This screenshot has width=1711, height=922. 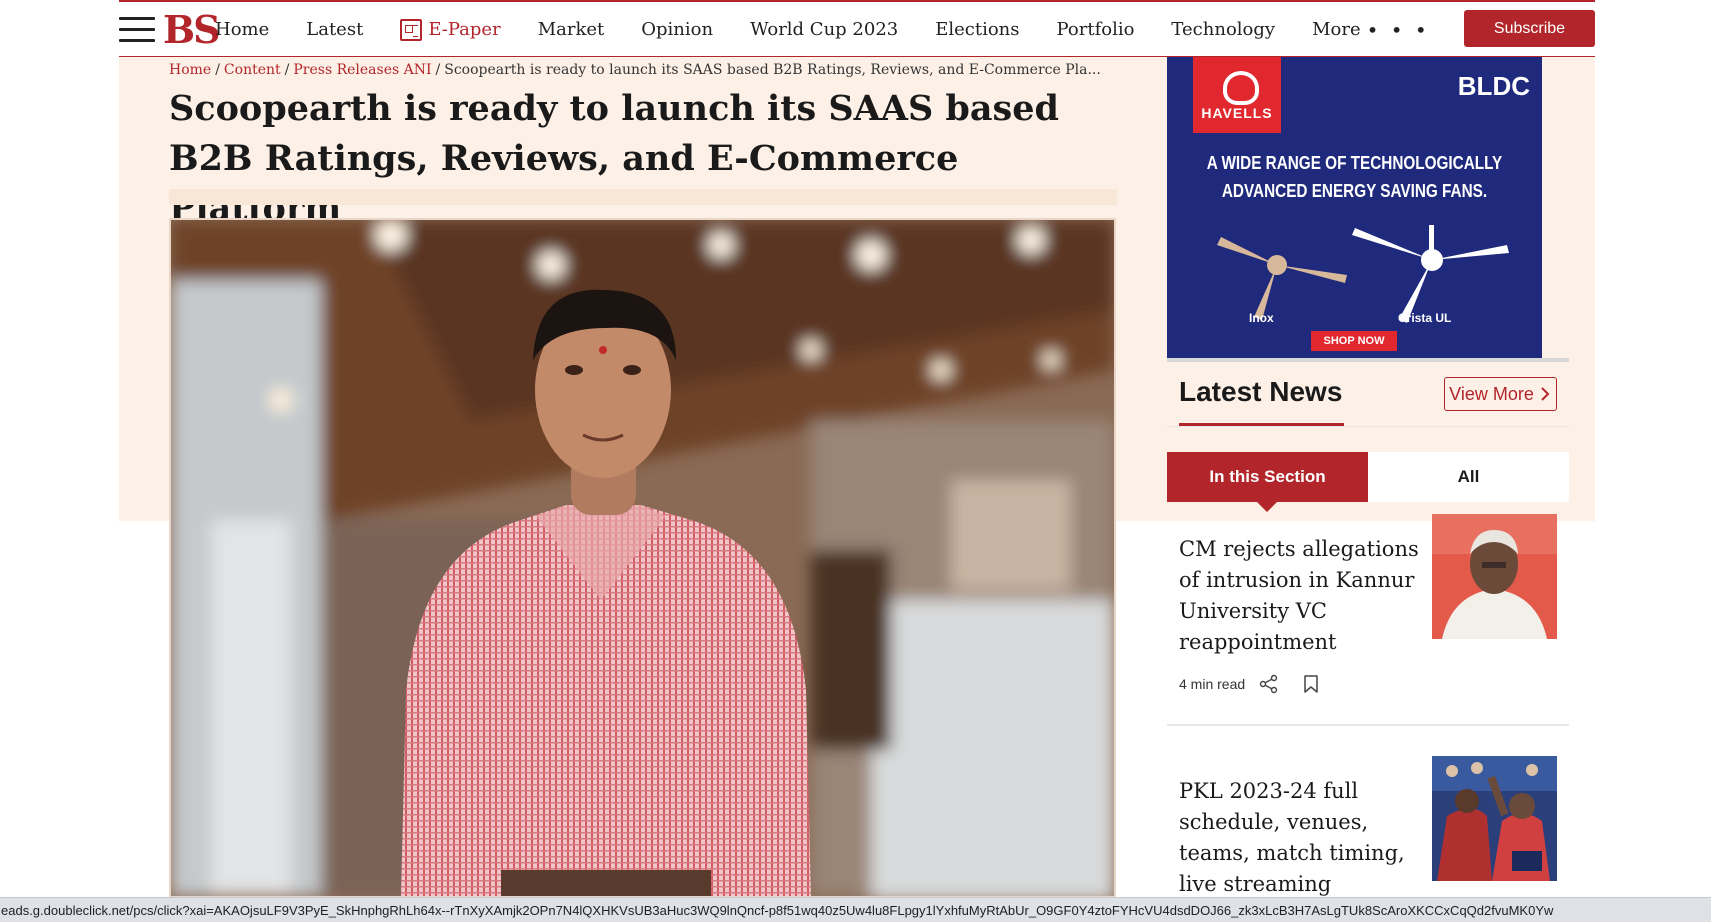 What do you see at coordinates (1267, 482) in the screenshot?
I see `tab-in-this-section: In this Section` at bounding box center [1267, 482].